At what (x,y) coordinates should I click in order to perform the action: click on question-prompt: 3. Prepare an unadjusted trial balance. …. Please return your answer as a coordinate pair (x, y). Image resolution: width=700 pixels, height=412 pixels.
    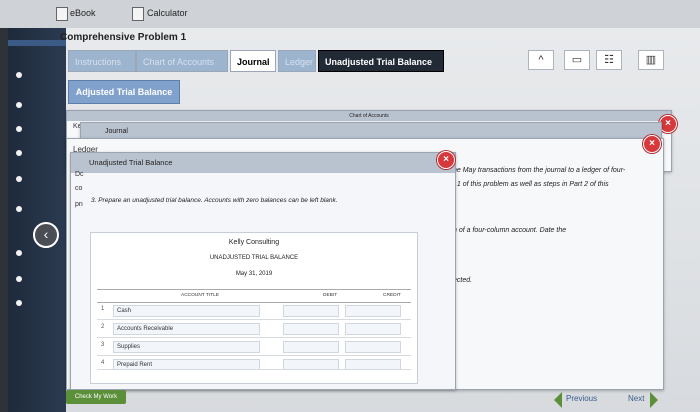
    Looking at the image, I should click on (214, 200).